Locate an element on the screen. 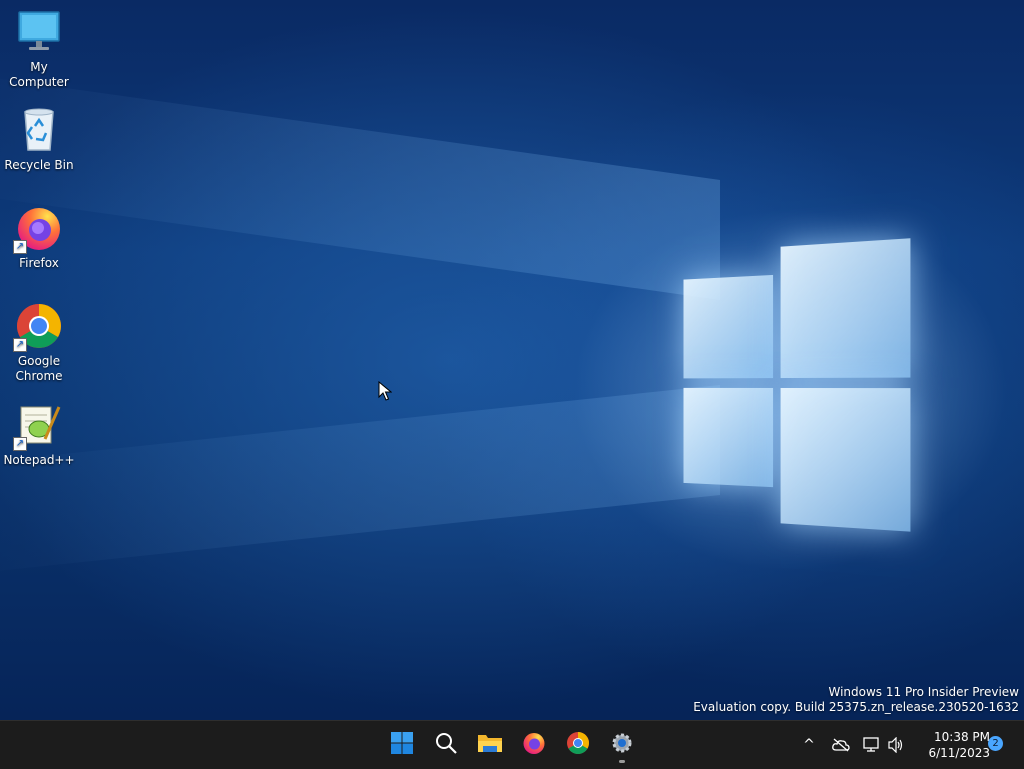  recycle-bin-icon is located at coordinates (39, 130).